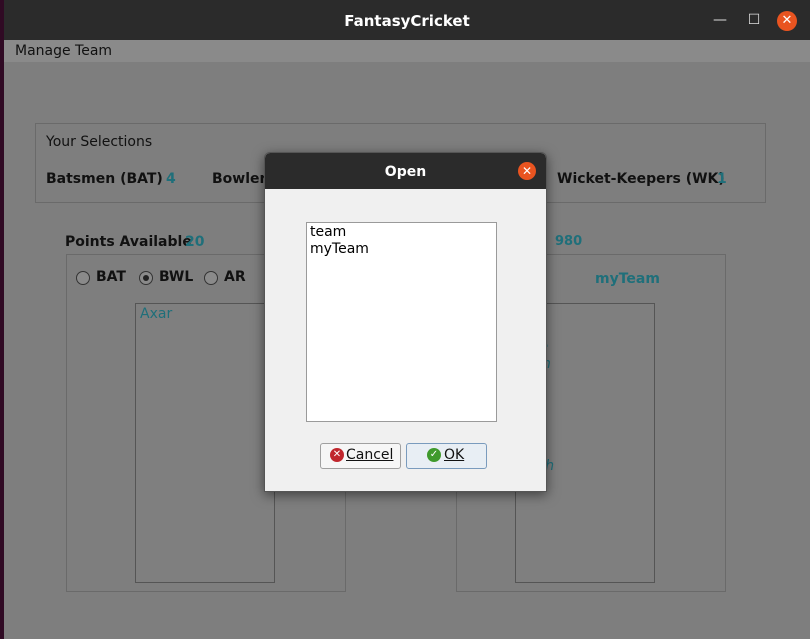 The image size is (810, 639). Describe the element at coordinates (195, 242) in the screenshot. I see `points-available-value: 20` at that location.